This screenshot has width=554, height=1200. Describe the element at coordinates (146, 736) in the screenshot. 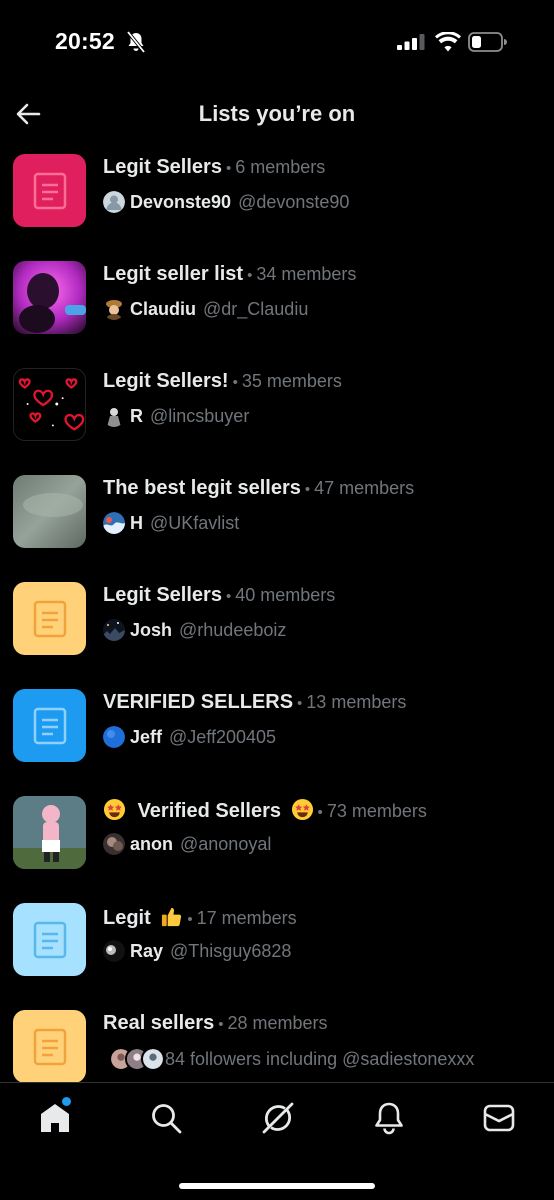

I see `owner-name: Jeff` at that location.